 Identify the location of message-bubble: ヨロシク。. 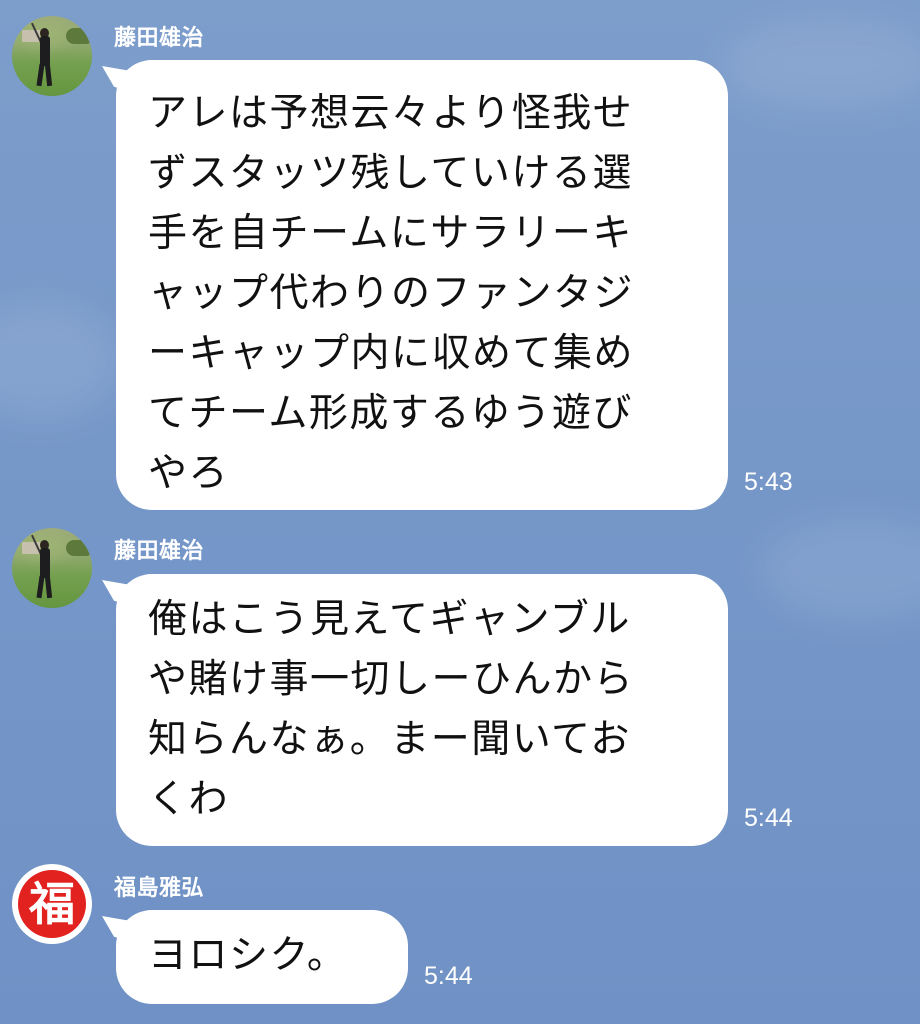
(255, 957).